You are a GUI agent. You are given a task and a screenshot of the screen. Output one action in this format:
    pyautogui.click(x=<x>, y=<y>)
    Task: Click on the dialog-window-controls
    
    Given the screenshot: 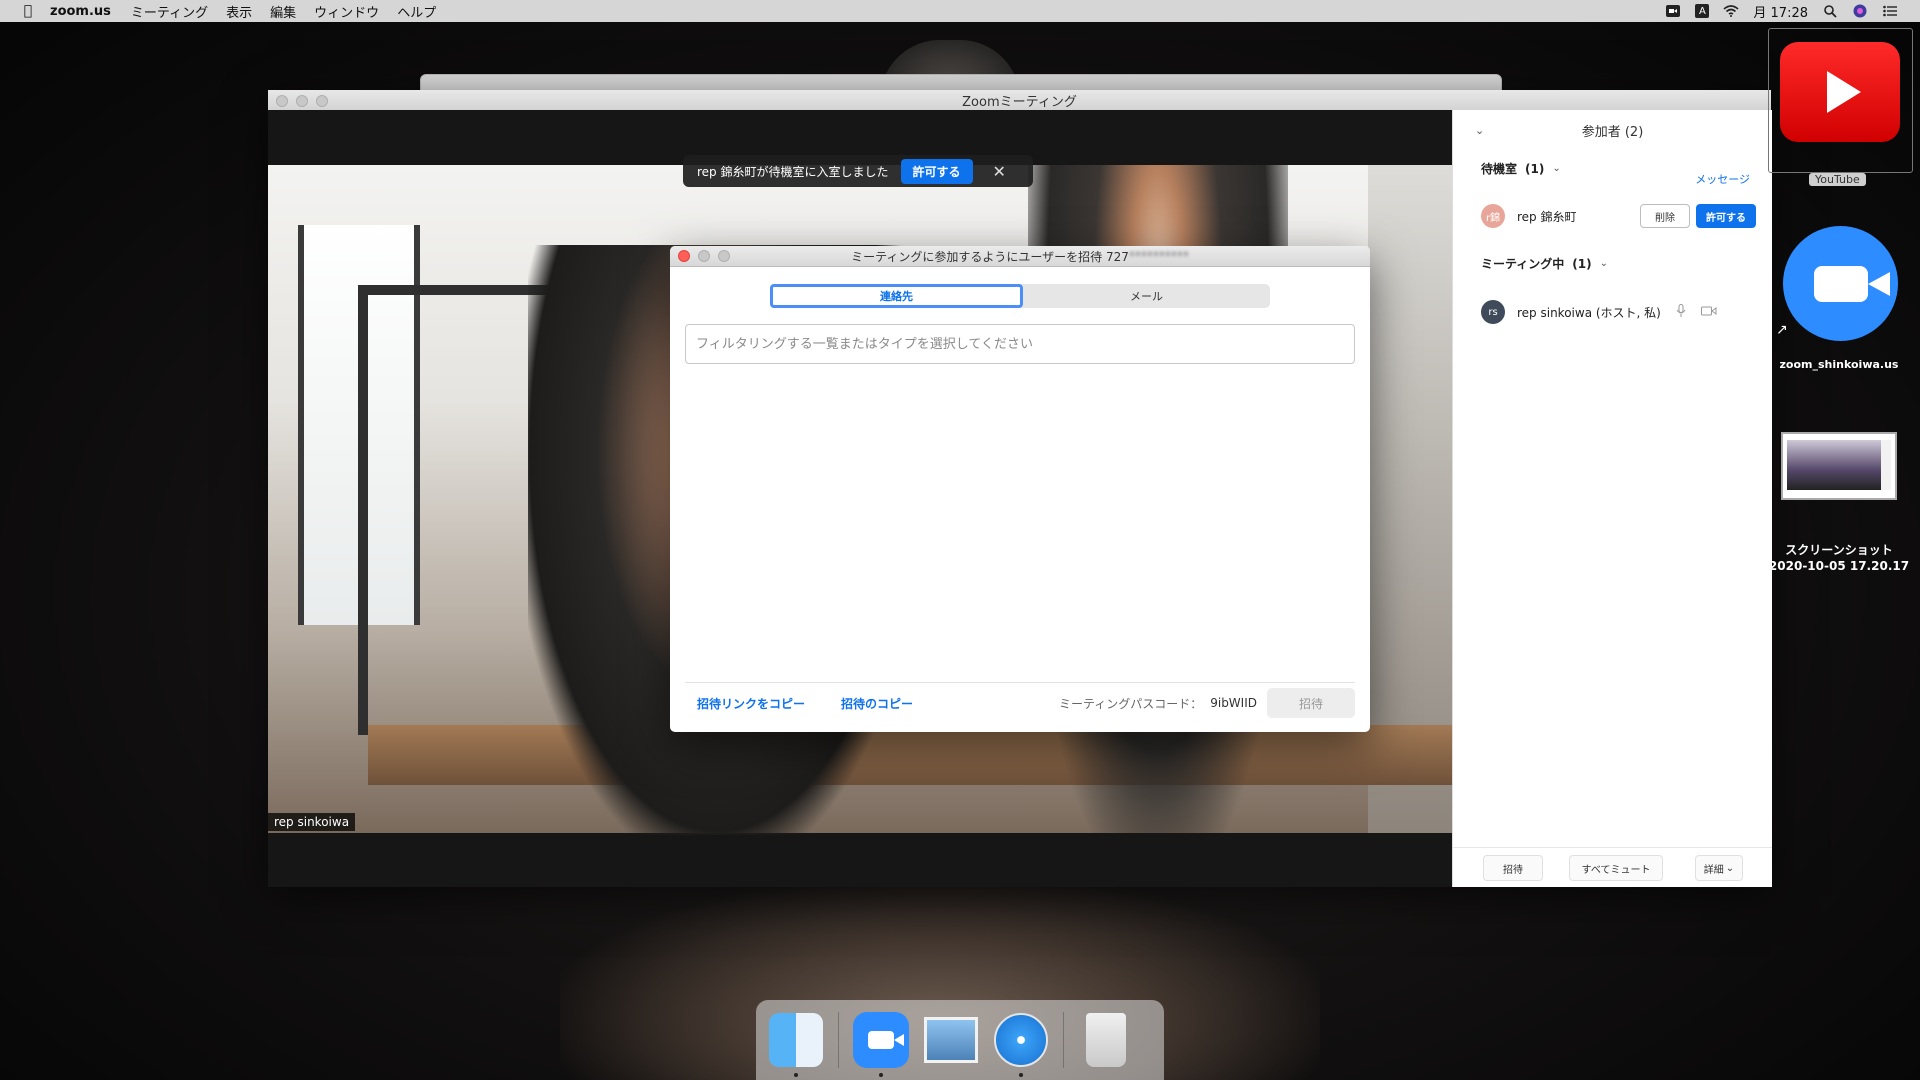 What is the action you would take?
    pyautogui.click(x=704, y=256)
    